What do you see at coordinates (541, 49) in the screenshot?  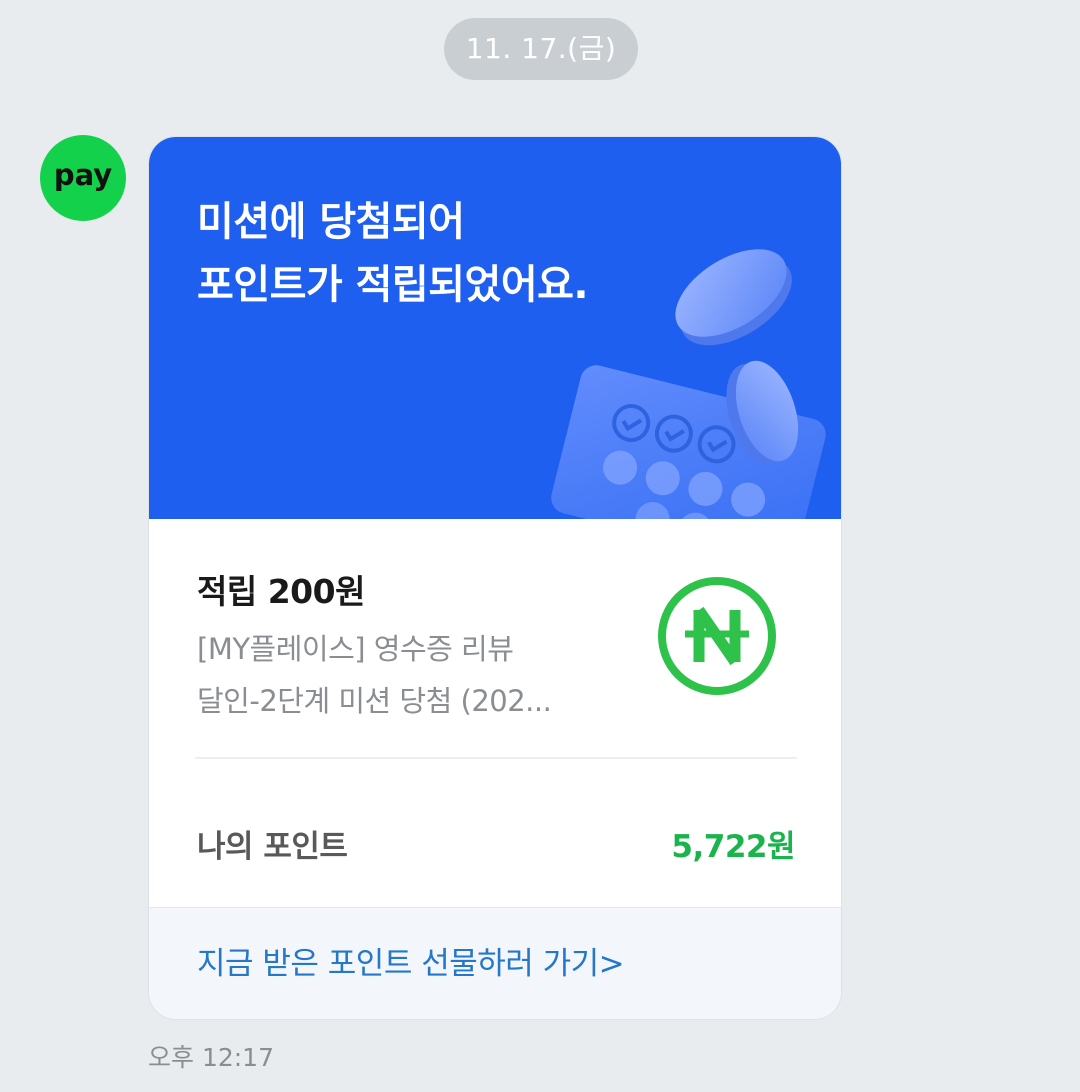 I see `date-separator: 11. 17.(금)` at bounding box center [541, 49].